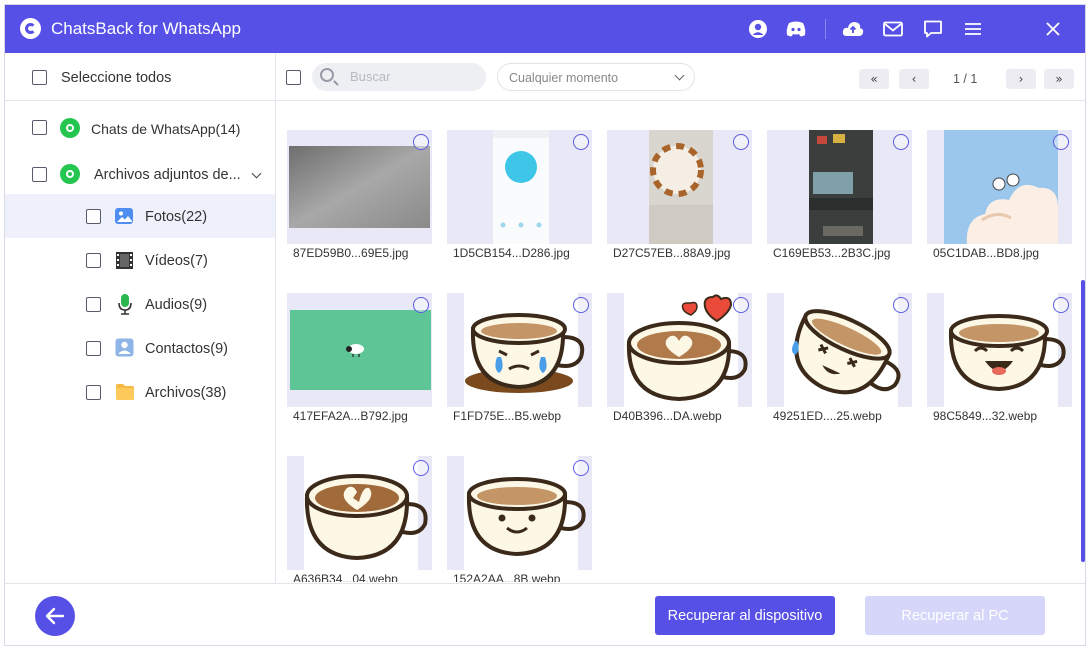 This screenshot has width=1090, height=650. I want to click on menu-icon, so click(973, 29).